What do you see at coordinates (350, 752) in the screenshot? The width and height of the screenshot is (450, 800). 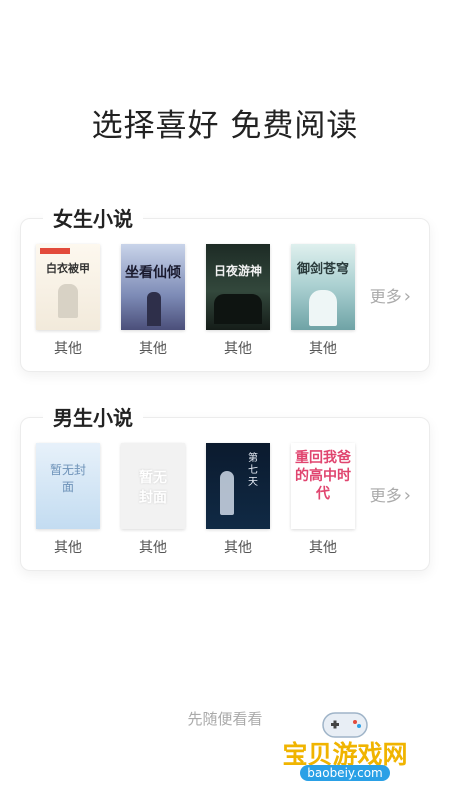 I see `watermark-logo: 宝贝游戏网 baobeiy.com` at bounding box center [350, 752].